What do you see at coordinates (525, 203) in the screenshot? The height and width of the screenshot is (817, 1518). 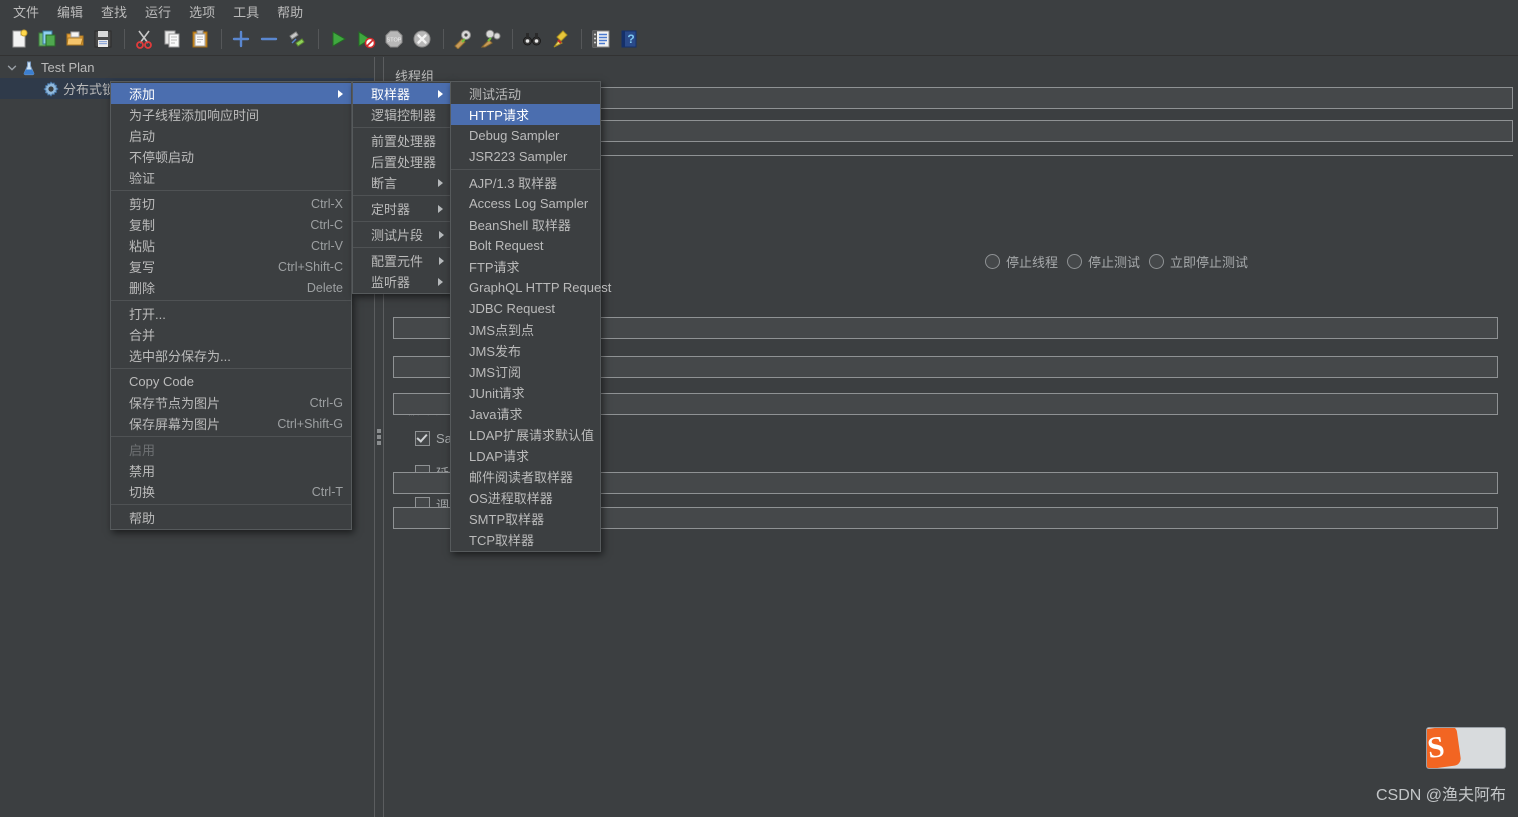 I see `sampler-submenu-item-6: Access Log Sampler` at bounding box center [525, 203].